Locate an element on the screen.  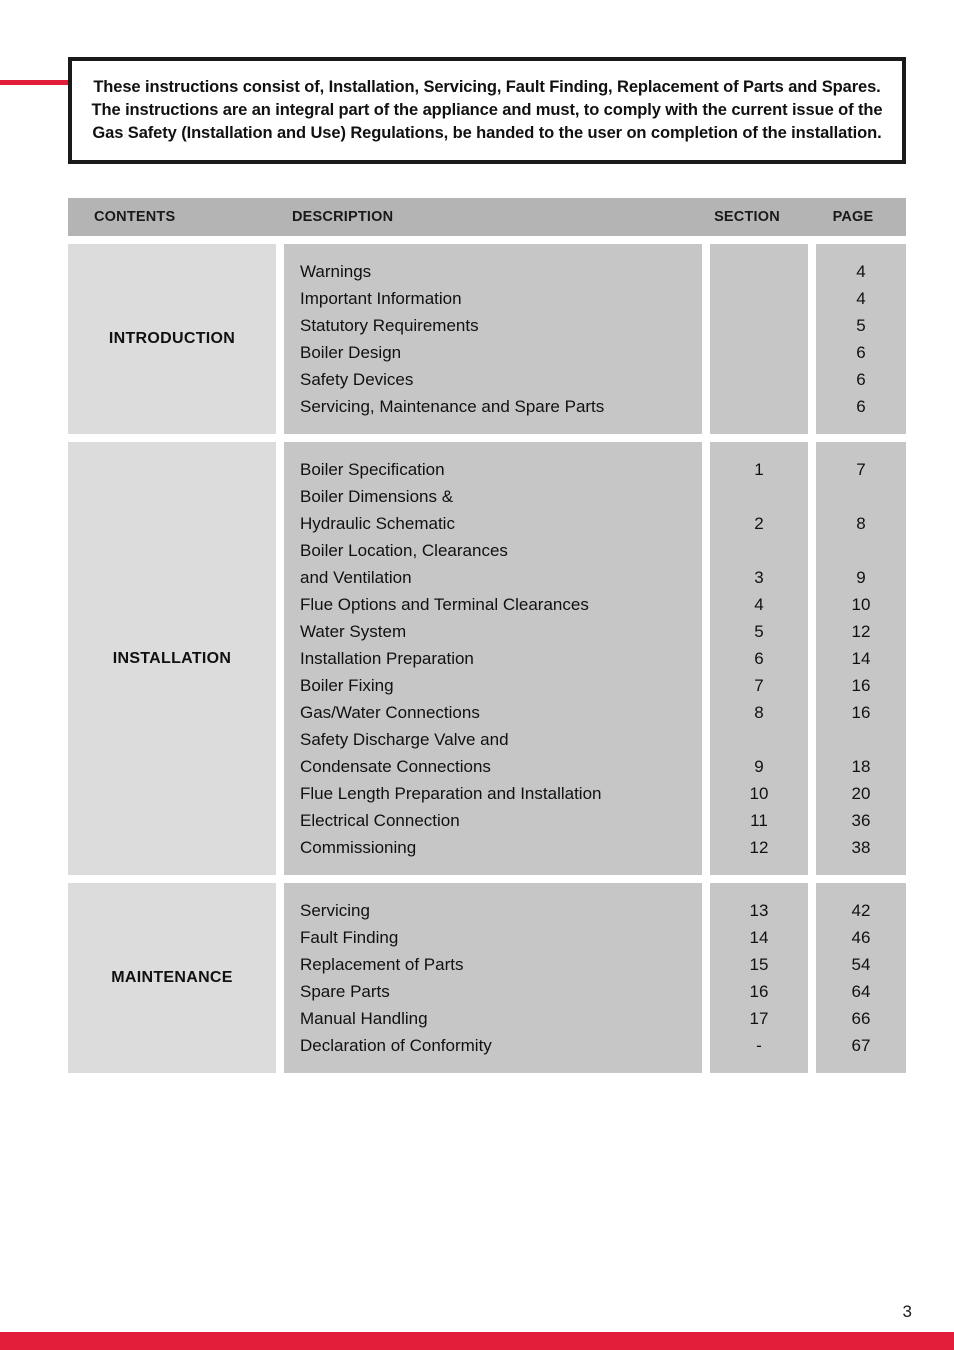
list-item: Boiler Design is located at coordinates (351, 352).